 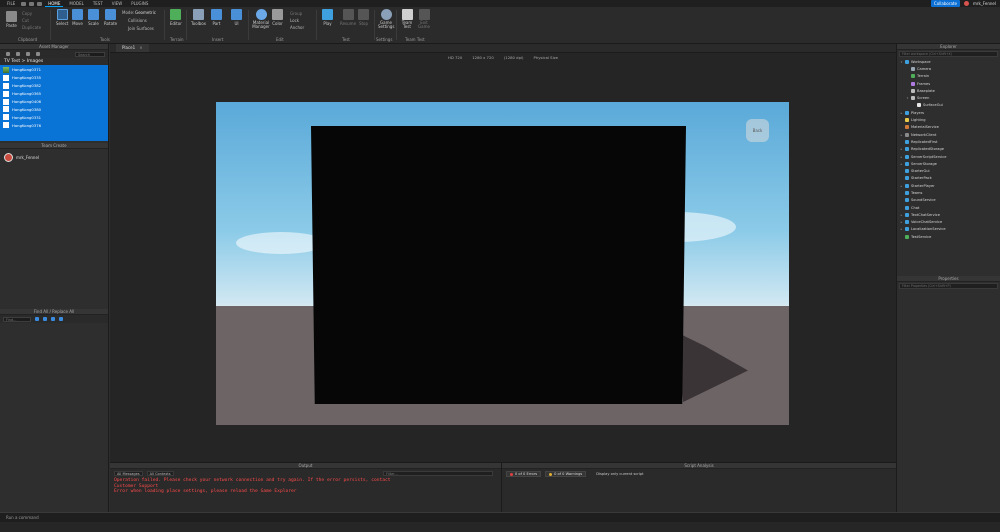 I want to click on user-avatar, so click(x=966, y=3).